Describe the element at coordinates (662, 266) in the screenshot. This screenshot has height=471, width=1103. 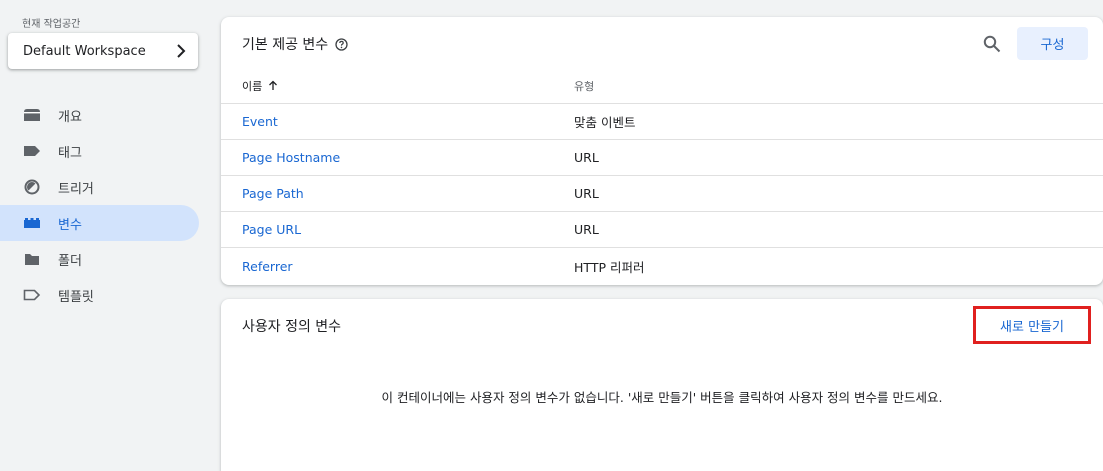
I see `table-row: Referrer HTTP 리퍼러` at that location.